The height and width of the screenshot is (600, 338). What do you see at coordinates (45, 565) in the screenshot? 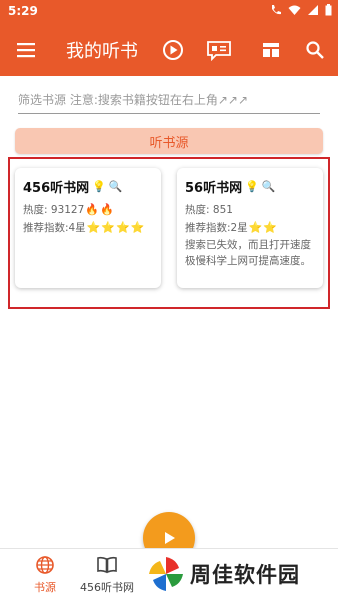
I see `globe-icon` at bounding box center [45, 565].